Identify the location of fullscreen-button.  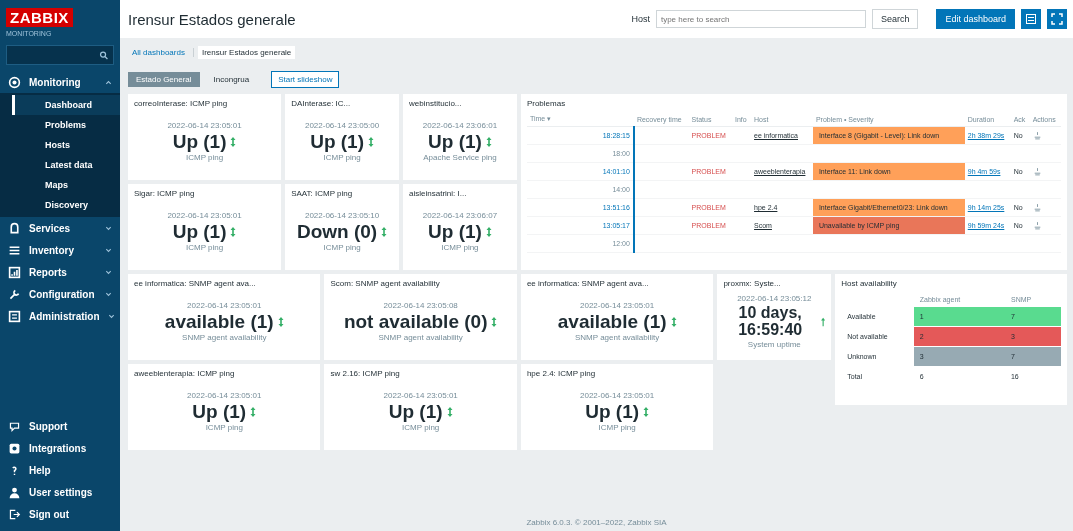
(1057, 19).